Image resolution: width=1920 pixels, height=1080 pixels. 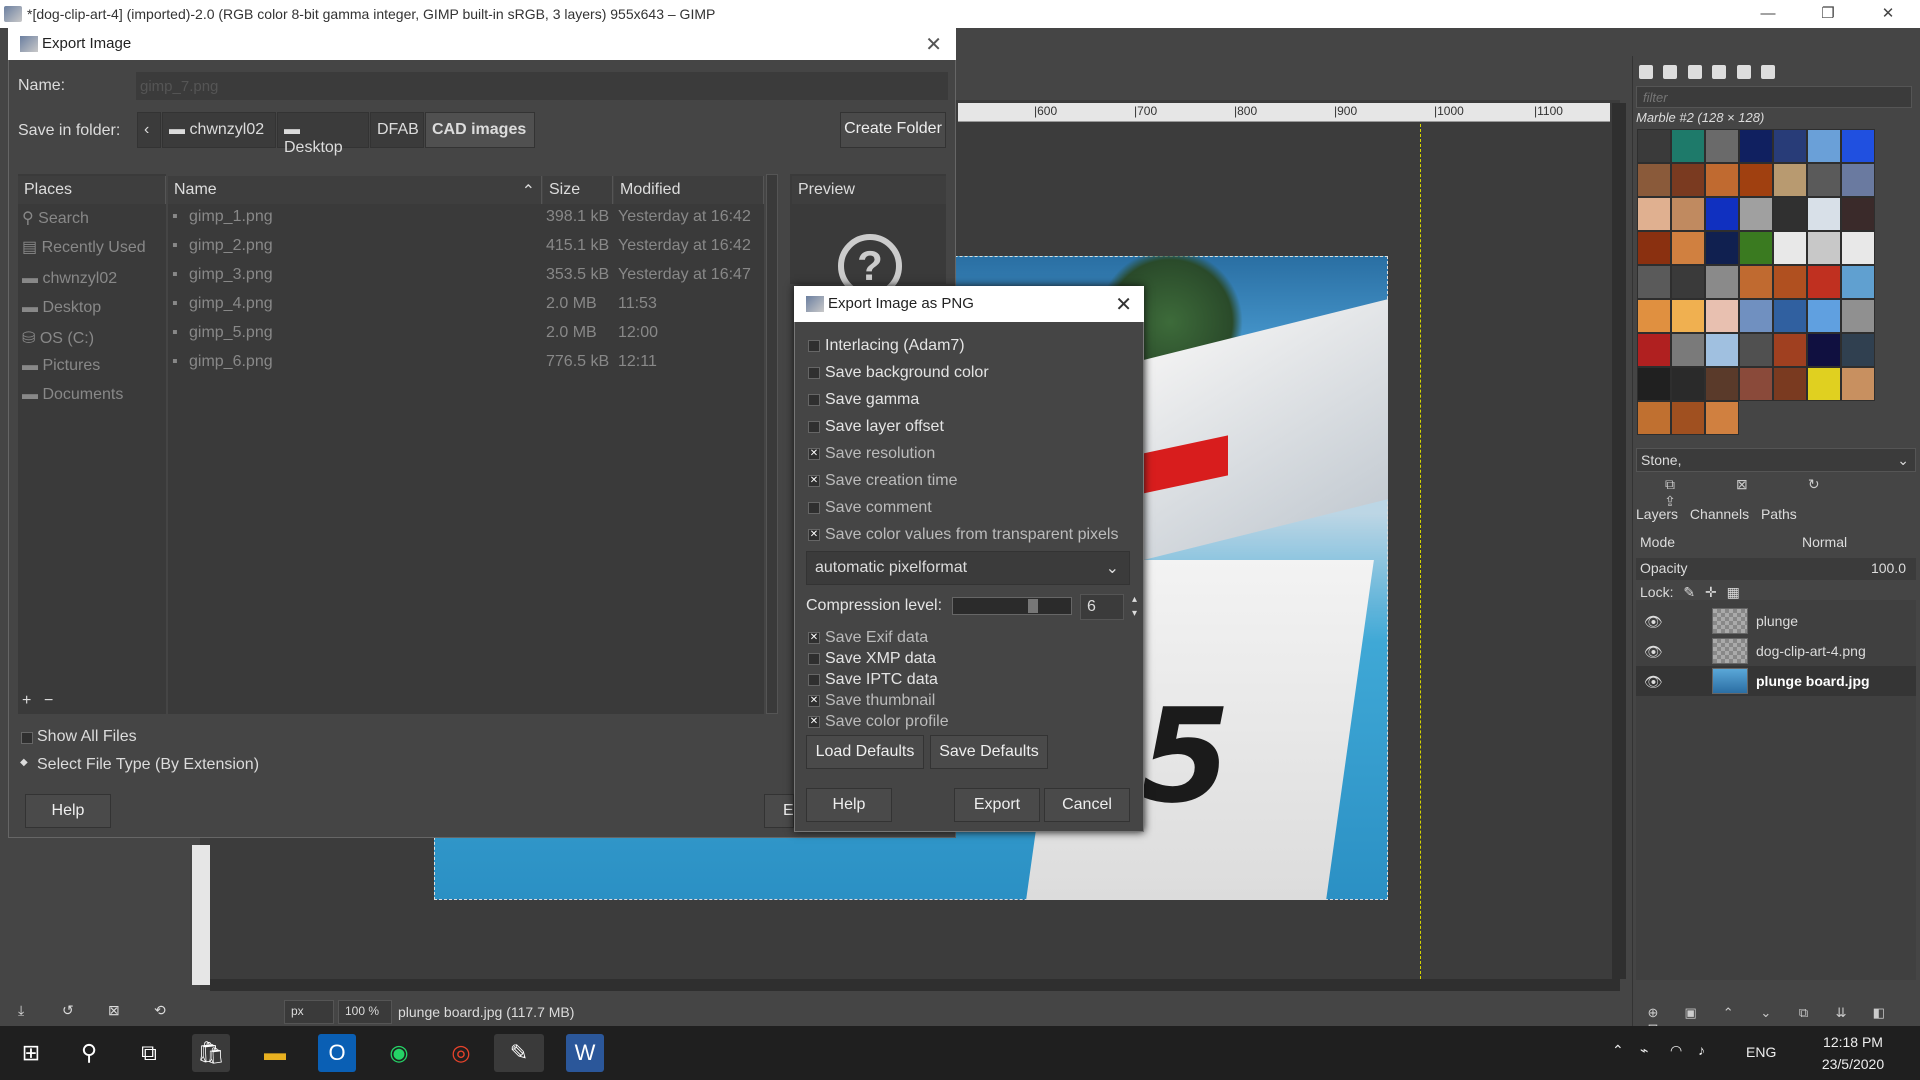 I want to click on crumb-chwnzyl02: ▬ chwnzyl02, so click(x=219, y=130).